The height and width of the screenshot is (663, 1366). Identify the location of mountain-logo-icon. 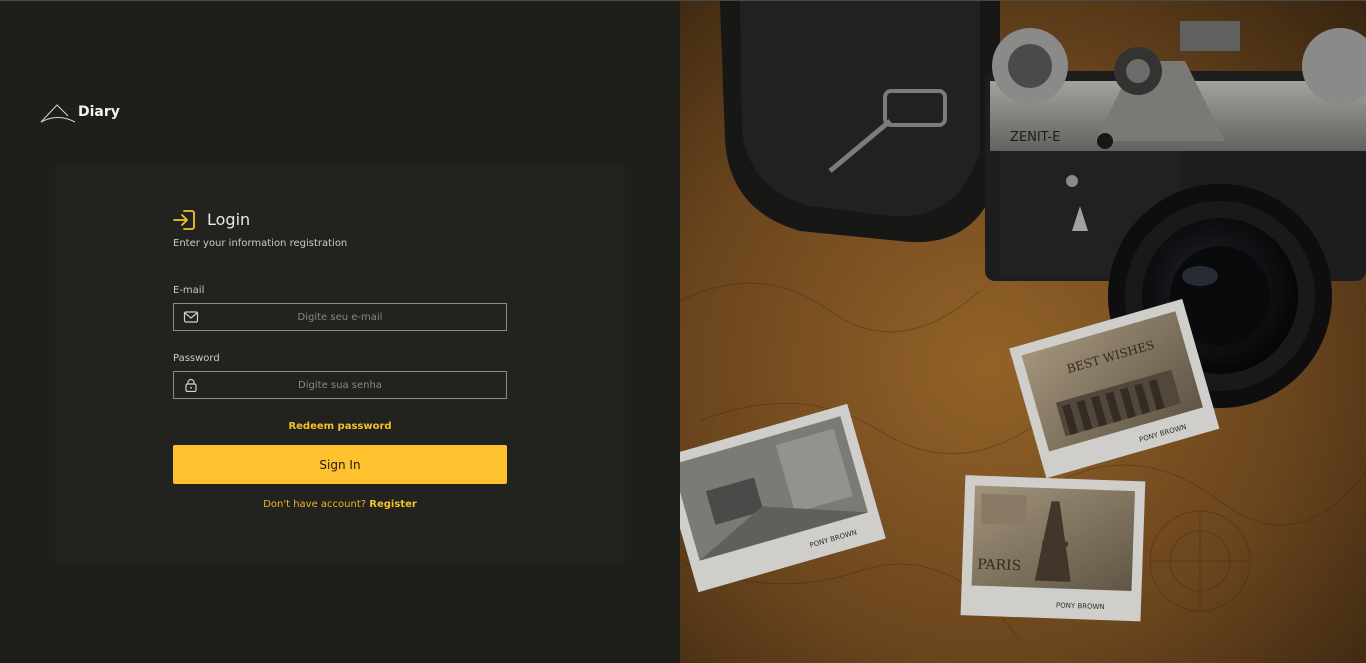
(58, 113).